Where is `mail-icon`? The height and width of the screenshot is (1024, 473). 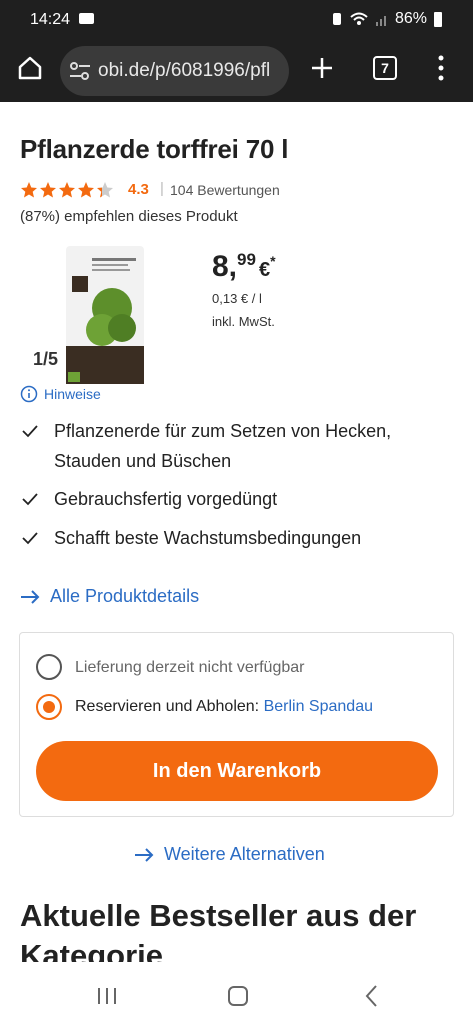
mail-icon is located at coordinates (86, 18).